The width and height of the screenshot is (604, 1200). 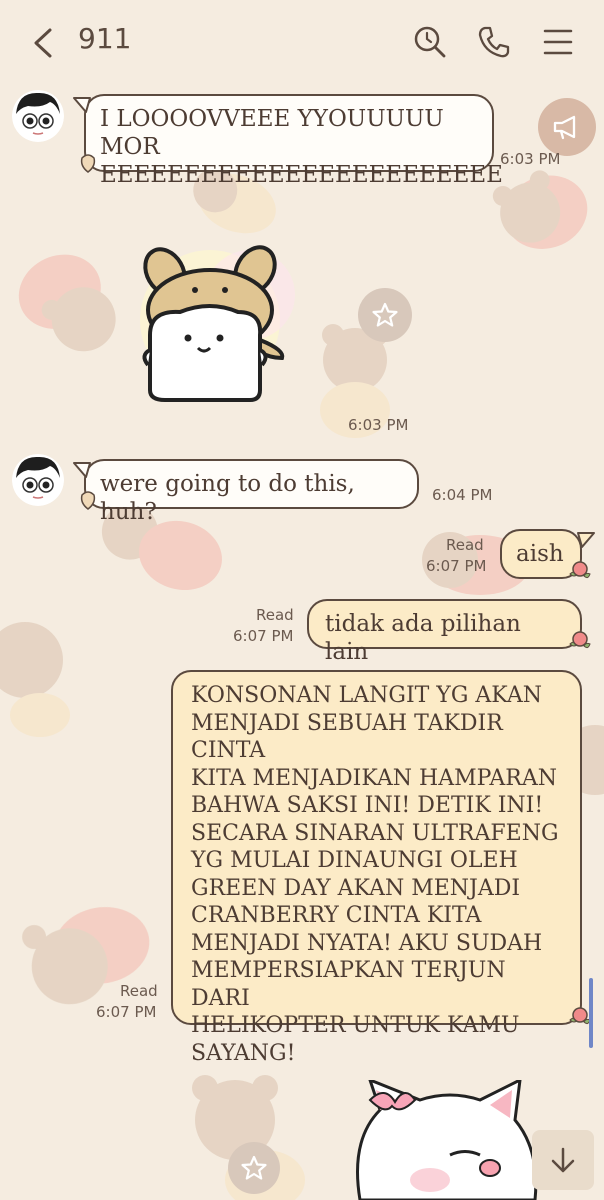 I want to click on message-line: HELIKOPTER UNTUK KAMU, so click(x=355, y=1025).